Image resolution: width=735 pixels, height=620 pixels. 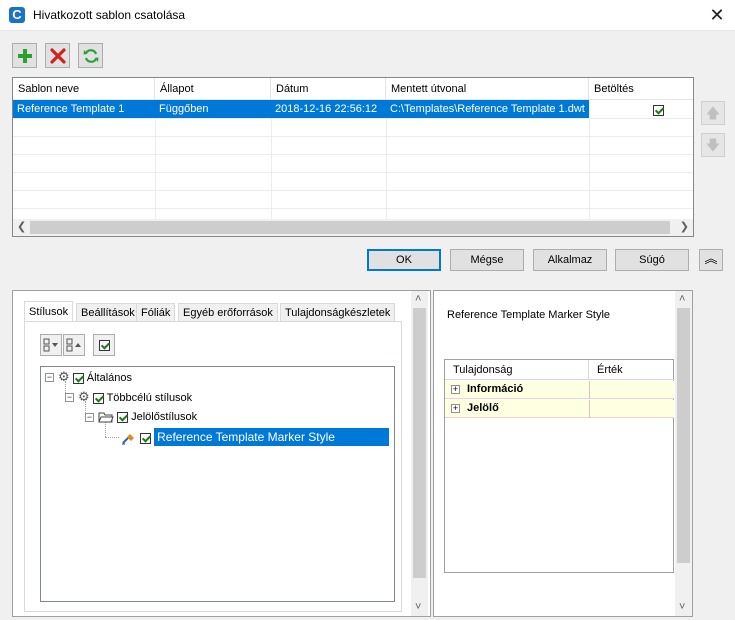 I want to click on refresh-icon, so click(x=90, y=55).